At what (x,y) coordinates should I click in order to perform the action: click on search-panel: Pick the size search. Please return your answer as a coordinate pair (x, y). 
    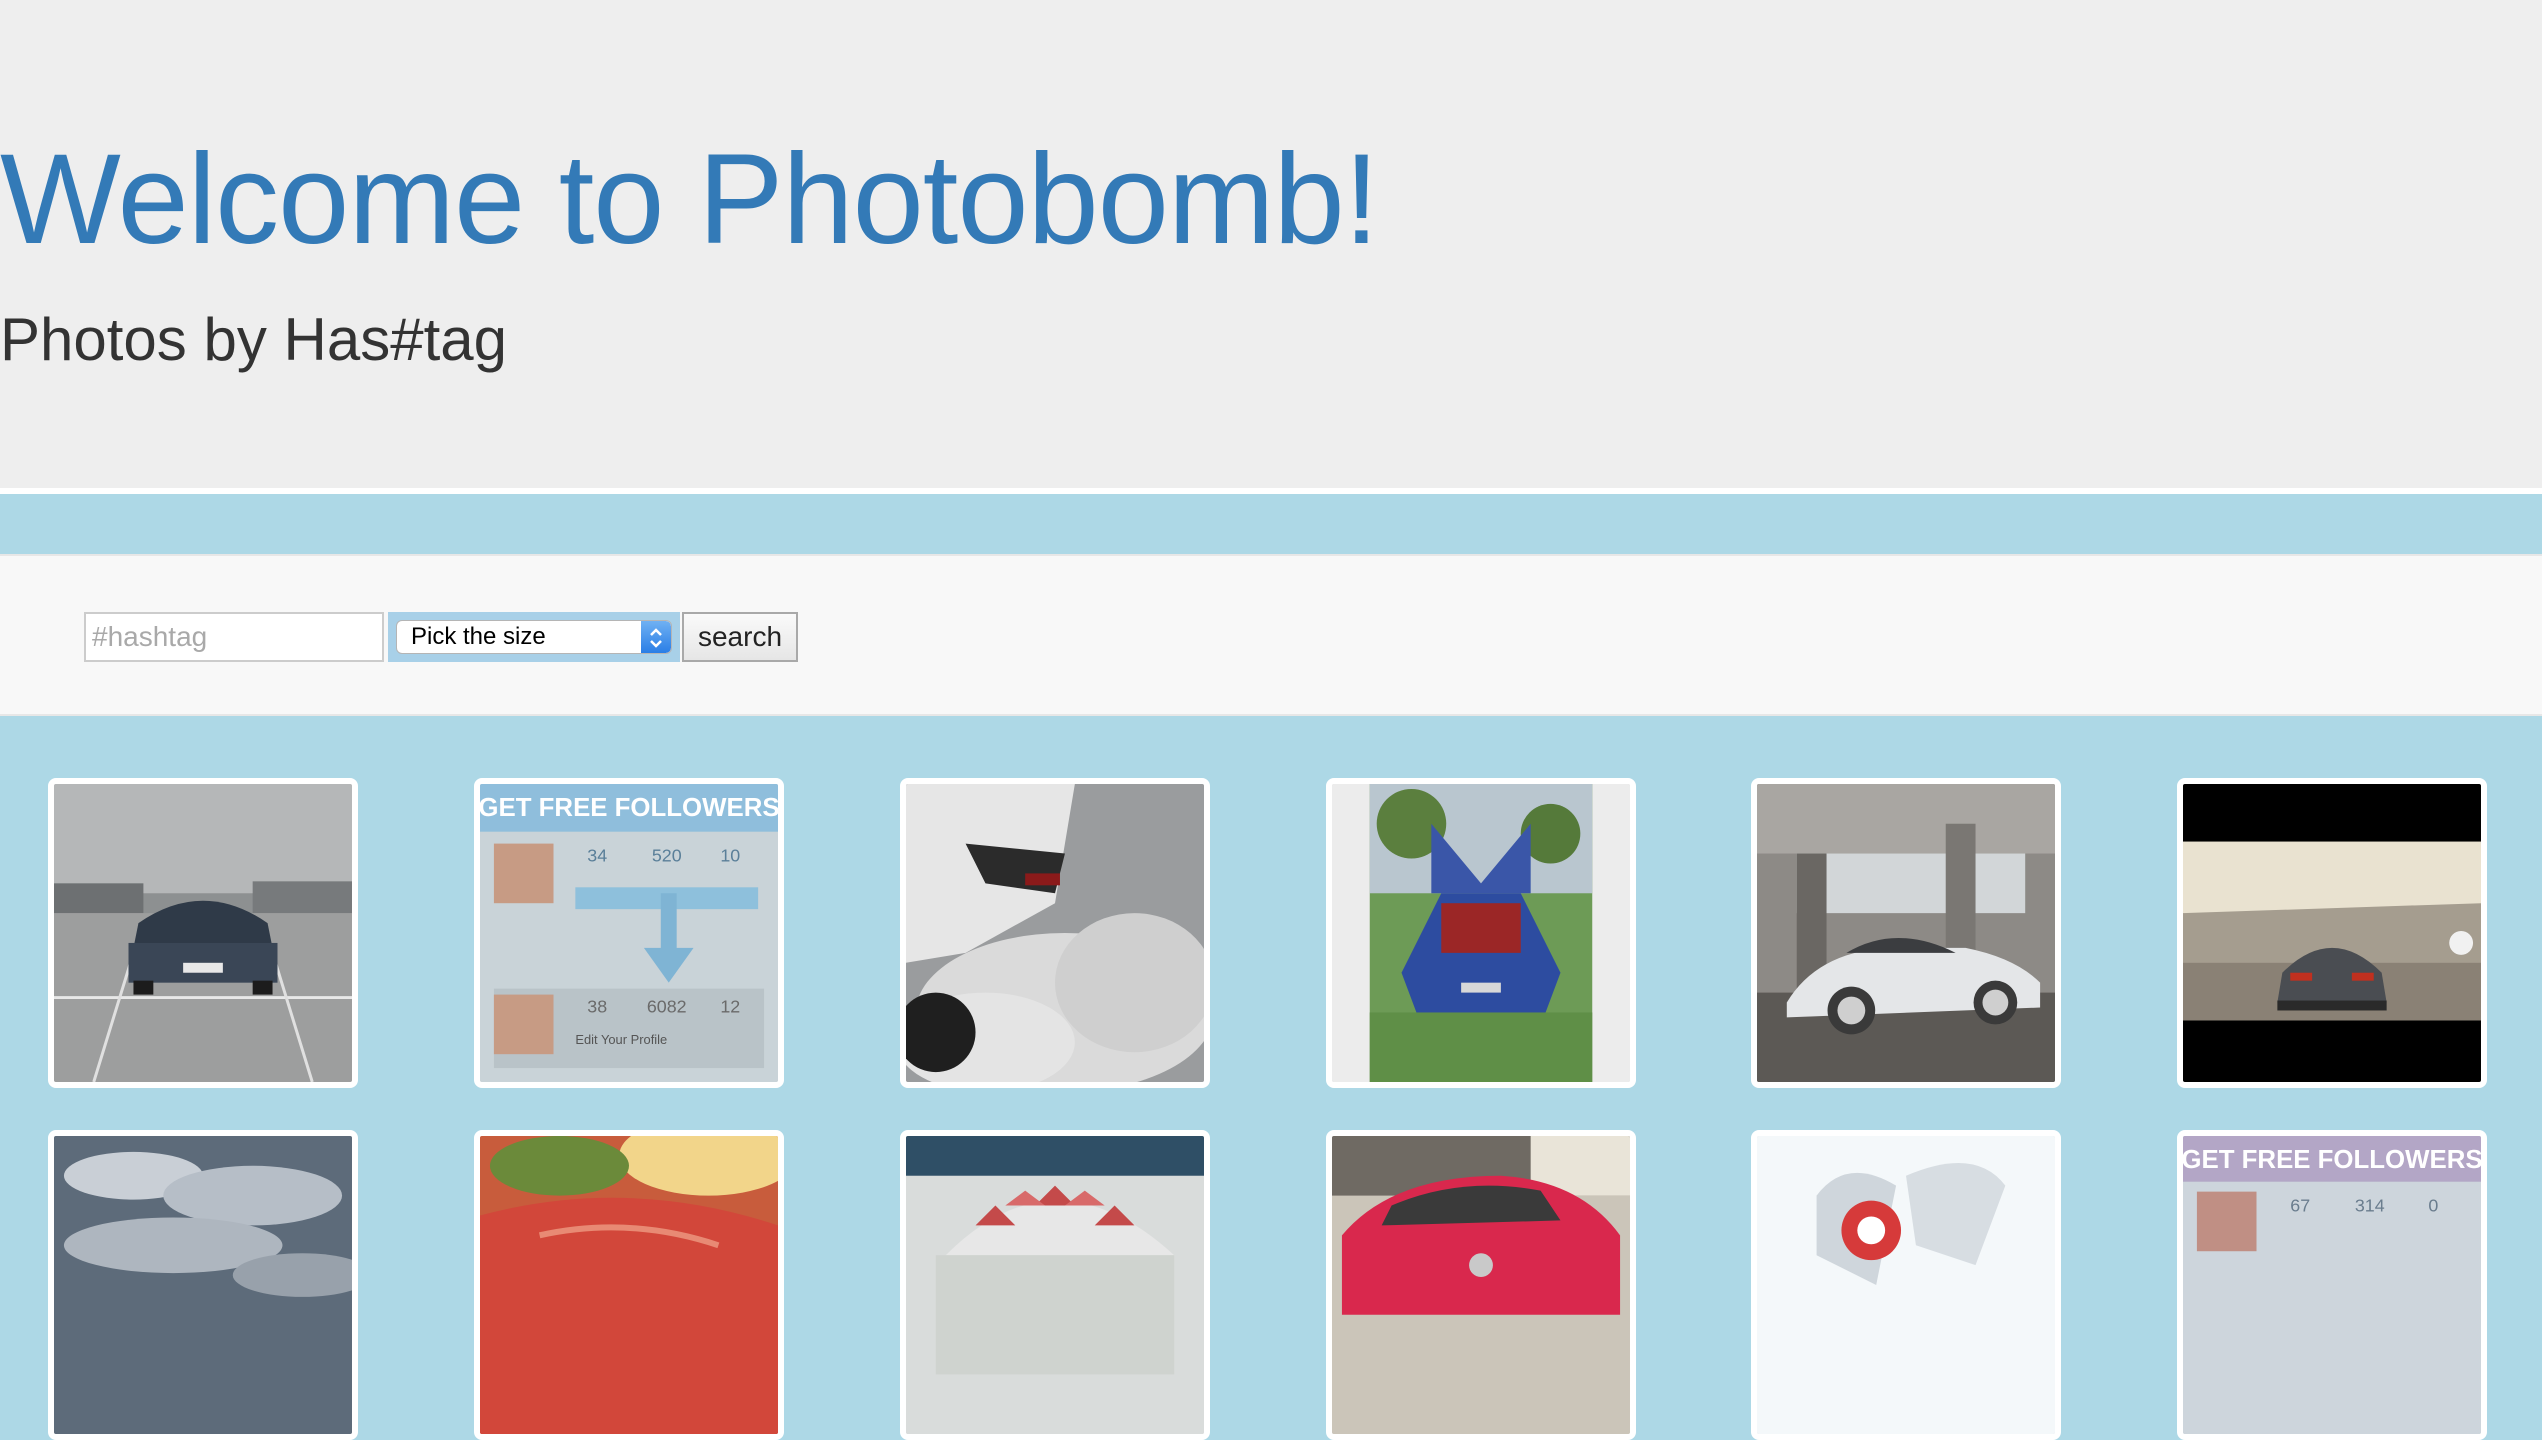
    Looking at the image, I should click on (1271, 635).